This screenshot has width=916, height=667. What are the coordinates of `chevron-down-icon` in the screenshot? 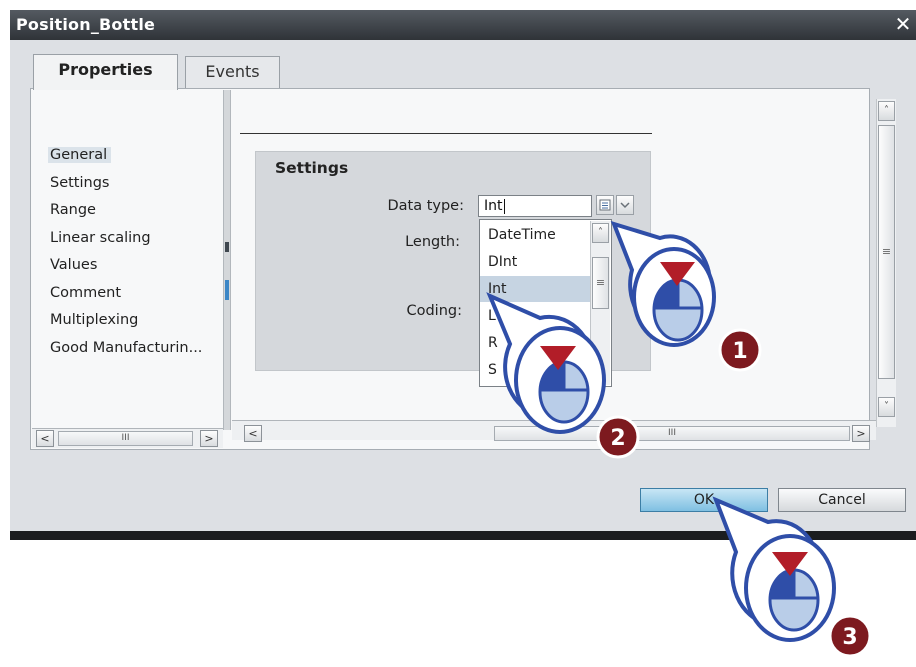 It's located at (625, 205).